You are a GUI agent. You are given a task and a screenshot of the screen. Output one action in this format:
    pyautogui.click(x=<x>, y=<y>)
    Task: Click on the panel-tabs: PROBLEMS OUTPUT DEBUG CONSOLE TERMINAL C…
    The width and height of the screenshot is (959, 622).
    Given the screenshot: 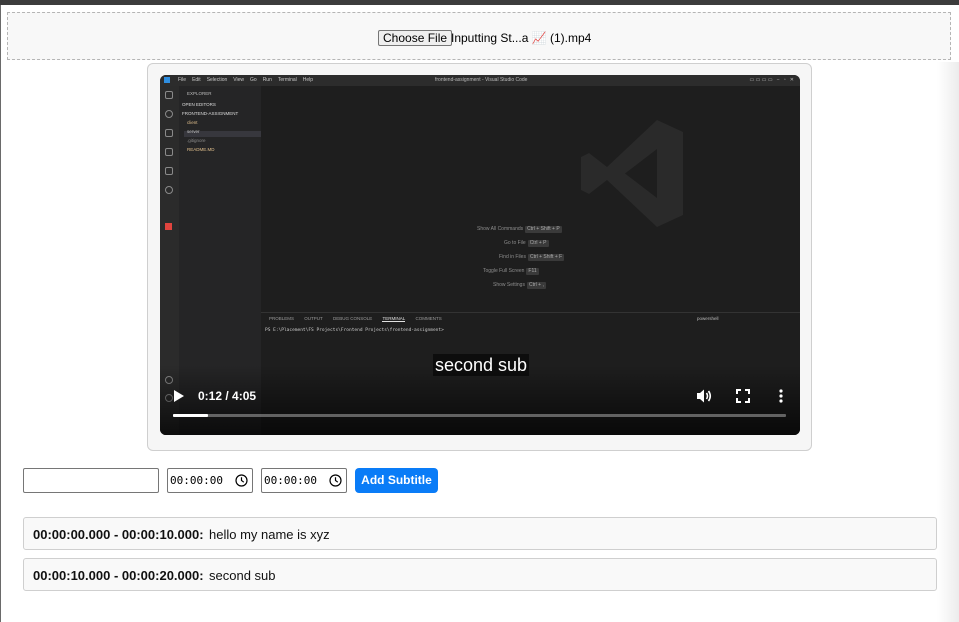 What is the action you would take?
    pyautogui.click(x=360, y=319)
    